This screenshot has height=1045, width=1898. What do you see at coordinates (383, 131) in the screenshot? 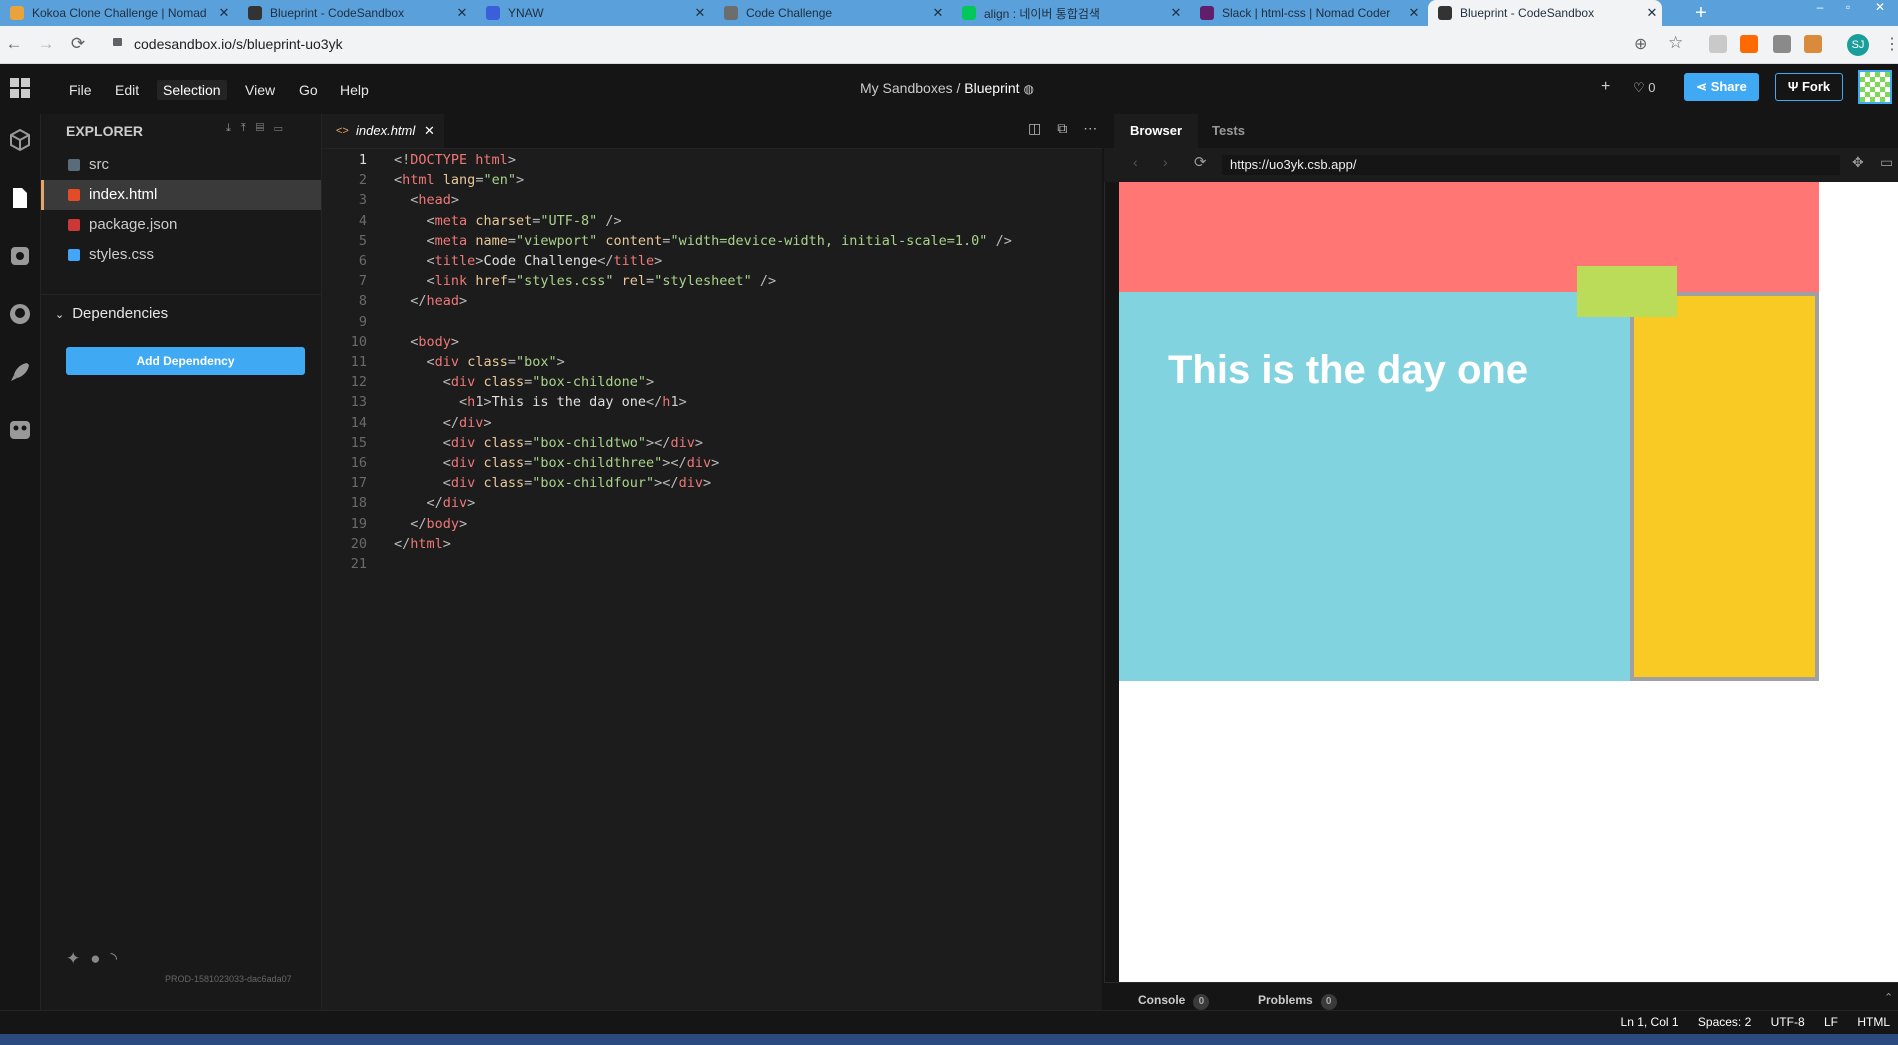
I see `editor-tab-index-html: <> index.html ✕` at bounding box center [383, 131].